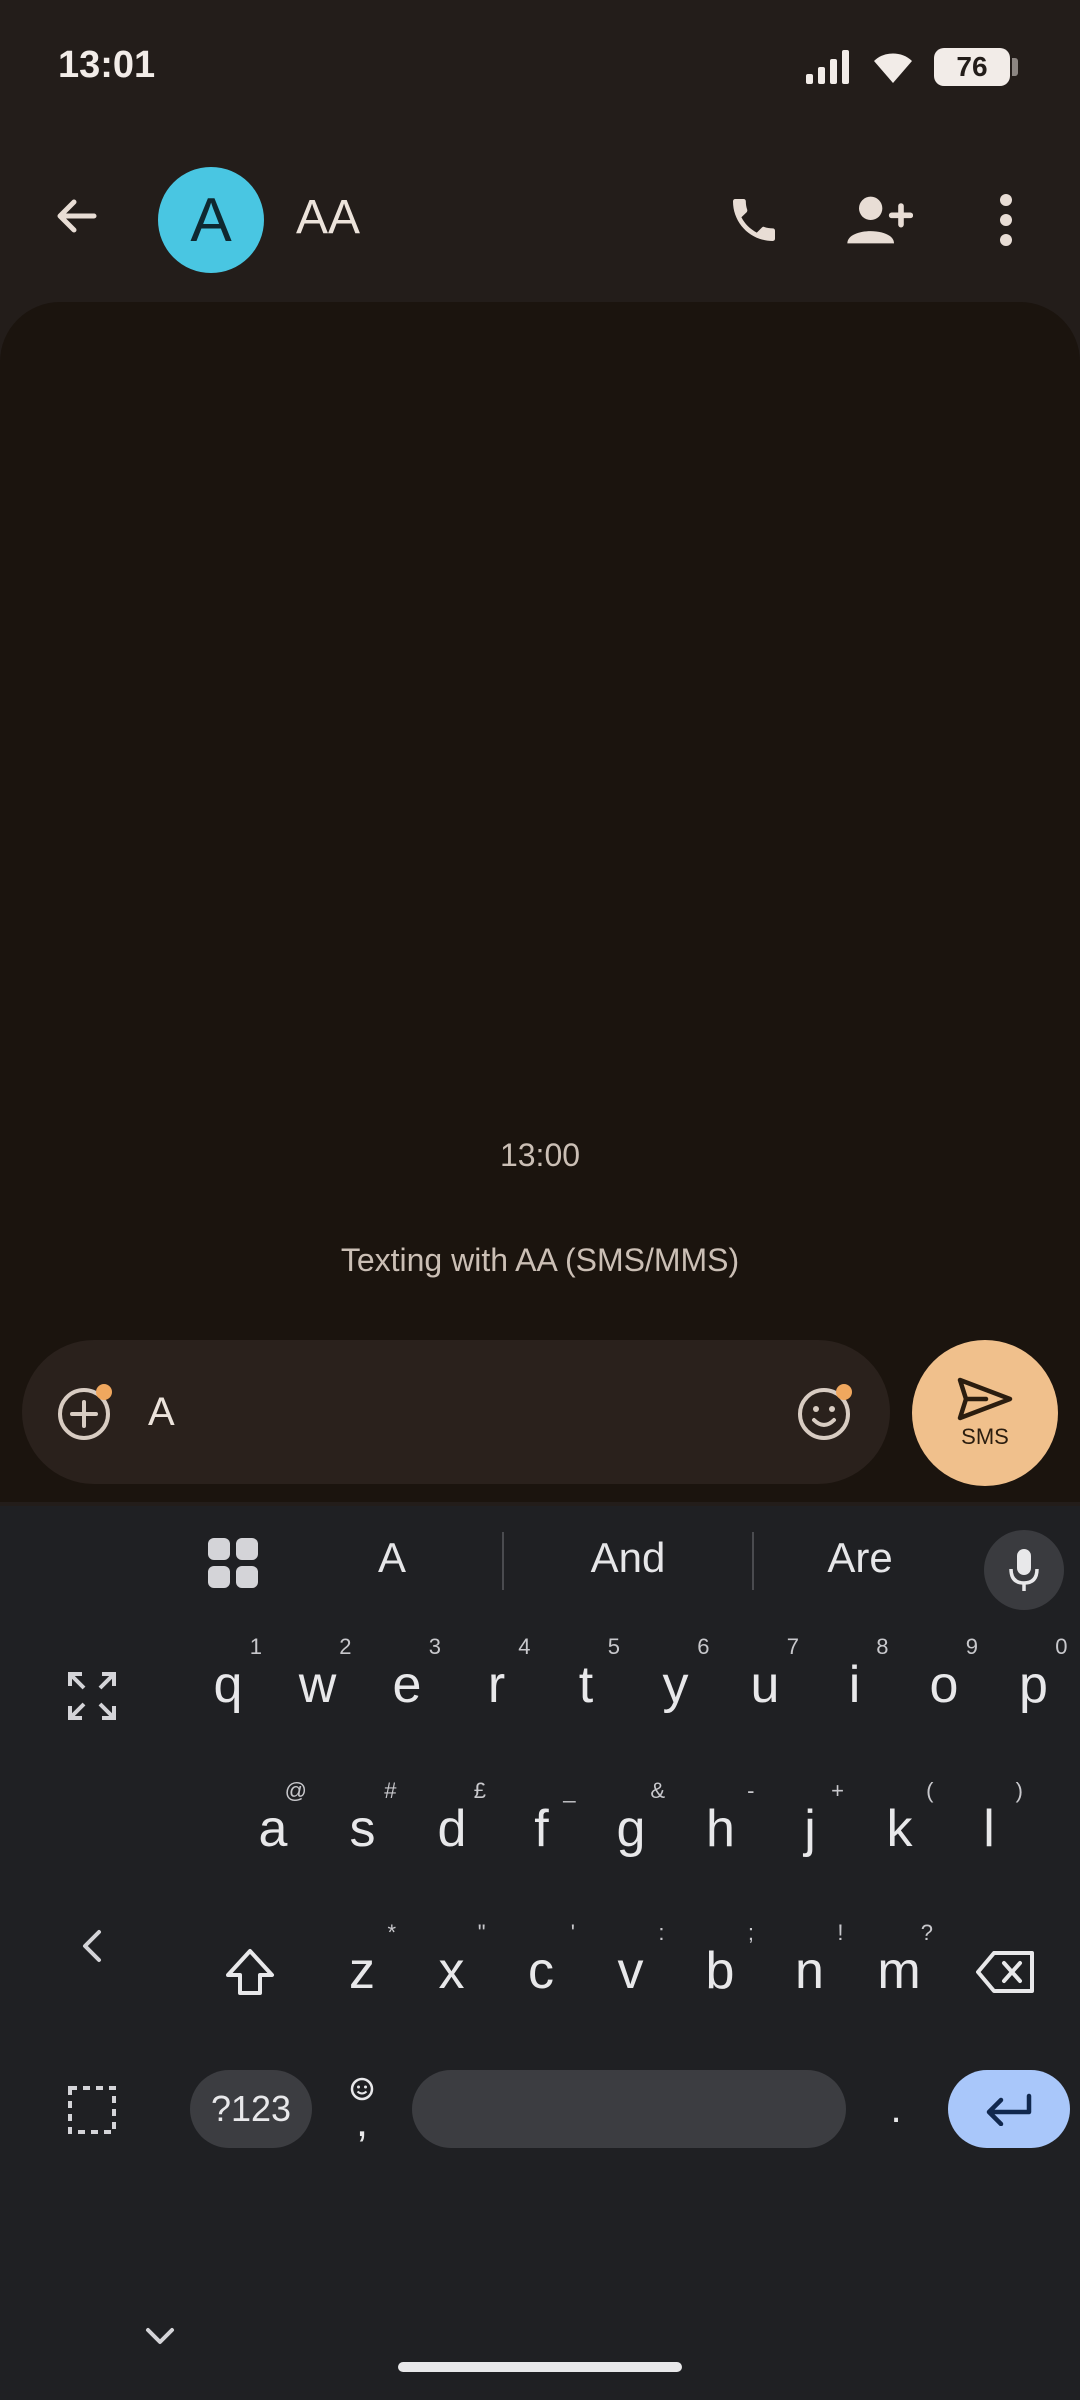 This screenshot has width=1080, height=2400. I want to click on key-hint: ?, so click(926, 1932).